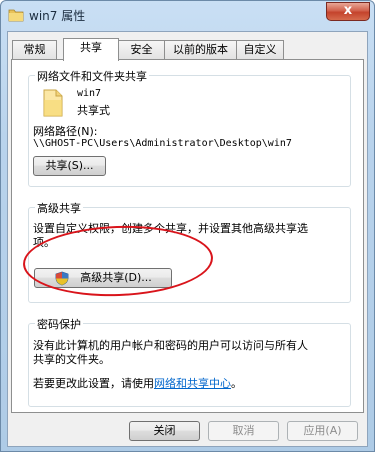 This screenshot has width=375, height=452. I want to click on close-button: 关闭, so click(164, 431).